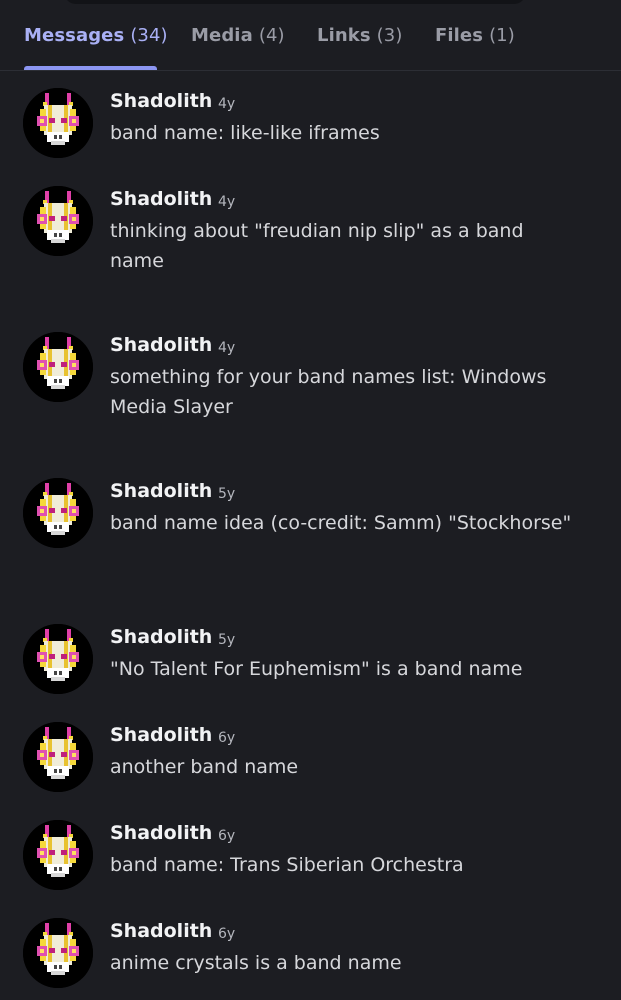 The height and width of the screenshot is (1000, 621). What do you see at coordinates (502, 35) in the screenshot?
I see `tab-files-count: (1)` at bounding box center [502, 35].